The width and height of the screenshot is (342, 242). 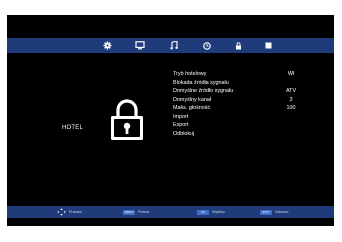 I want to click on top-menu-bar, so click(x=170, y=45).